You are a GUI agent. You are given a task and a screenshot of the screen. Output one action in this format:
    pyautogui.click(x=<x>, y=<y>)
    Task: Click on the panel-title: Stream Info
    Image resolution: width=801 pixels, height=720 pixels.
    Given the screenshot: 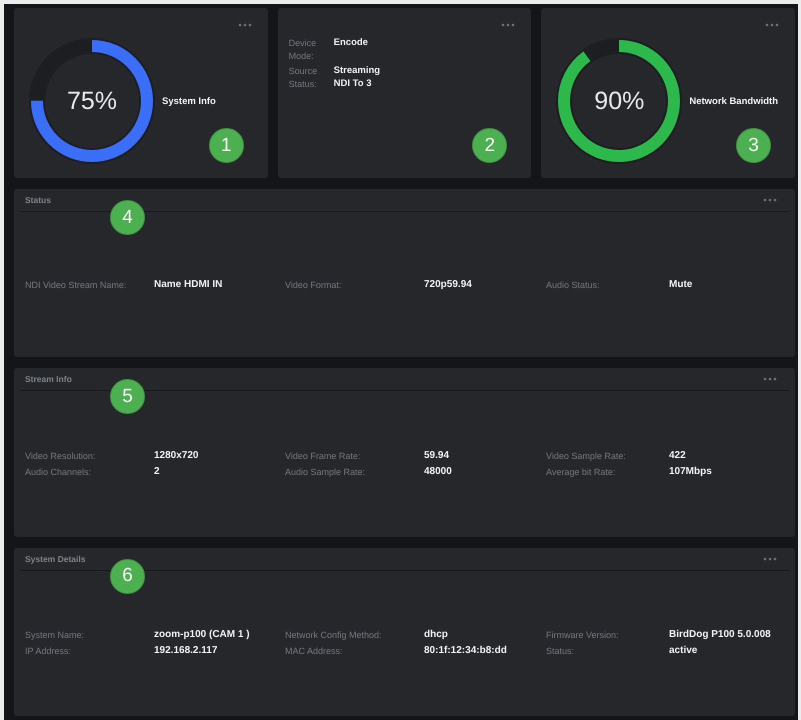 What is the action you would take?
    pyautogui.click(x=48, y=379)
    